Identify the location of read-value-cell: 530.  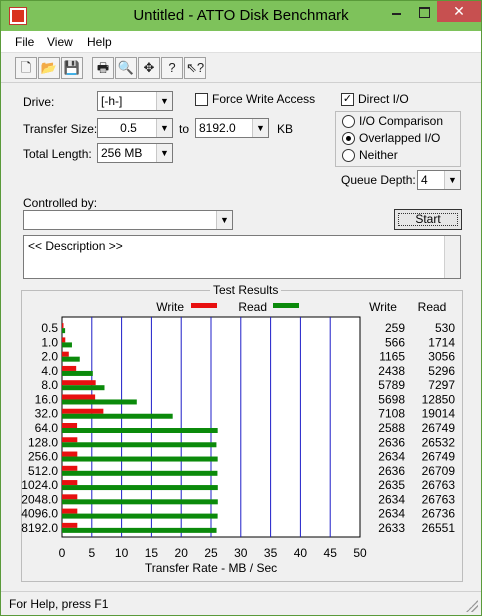
(445, 328).